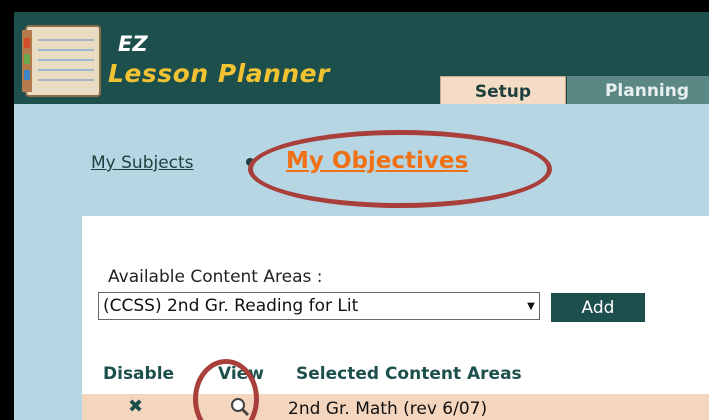  I want to click on outer-border-top, so click(354, 6).